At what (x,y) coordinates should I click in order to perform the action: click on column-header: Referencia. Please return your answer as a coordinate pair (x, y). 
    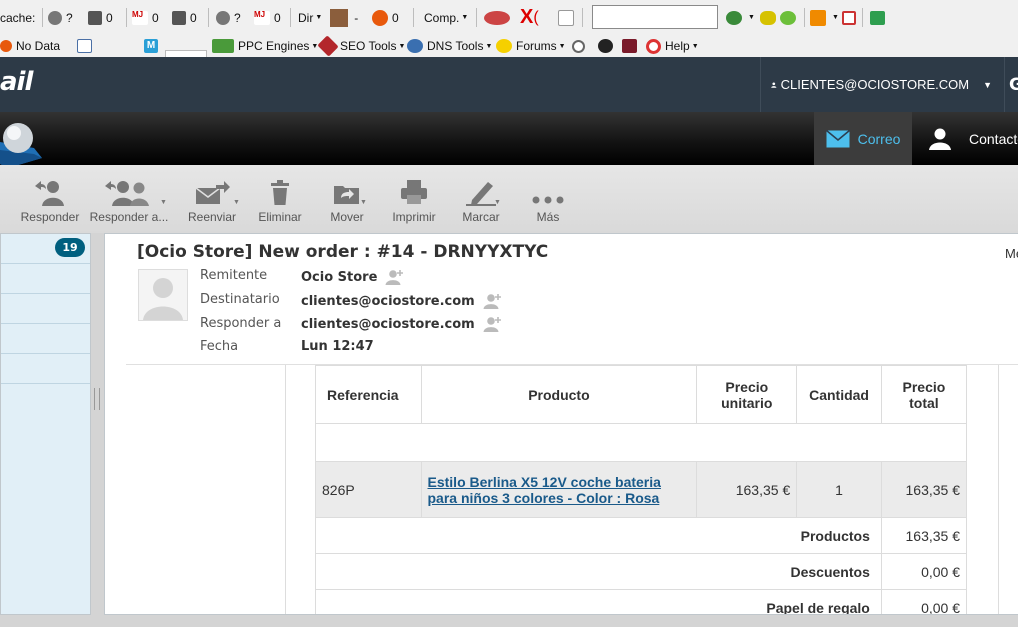
    Looking at the image, I should click on (368, 394).